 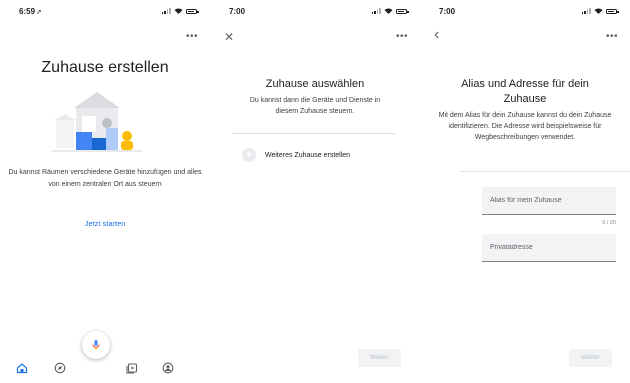 What do you see at coordinates (229, 37) in the screenshot?
I see `close-icon: ✕` at bounding box center [229, 37].